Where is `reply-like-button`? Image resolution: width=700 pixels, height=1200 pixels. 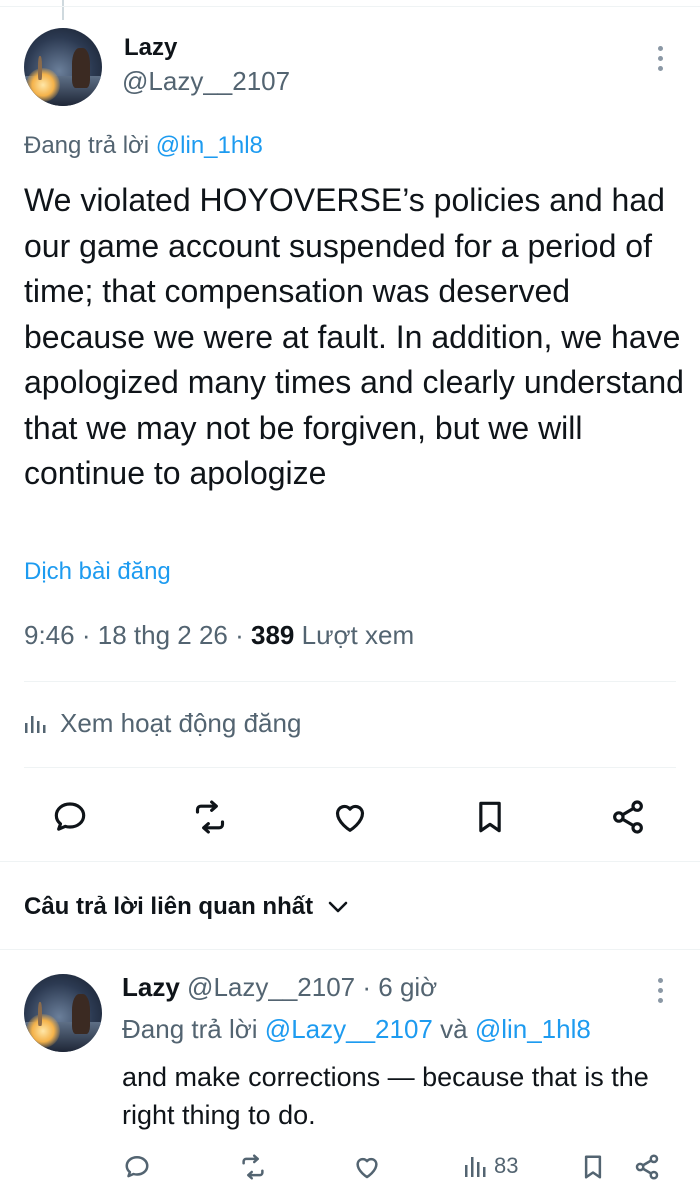
reply-like-button is located at coordinates (367, 1167).